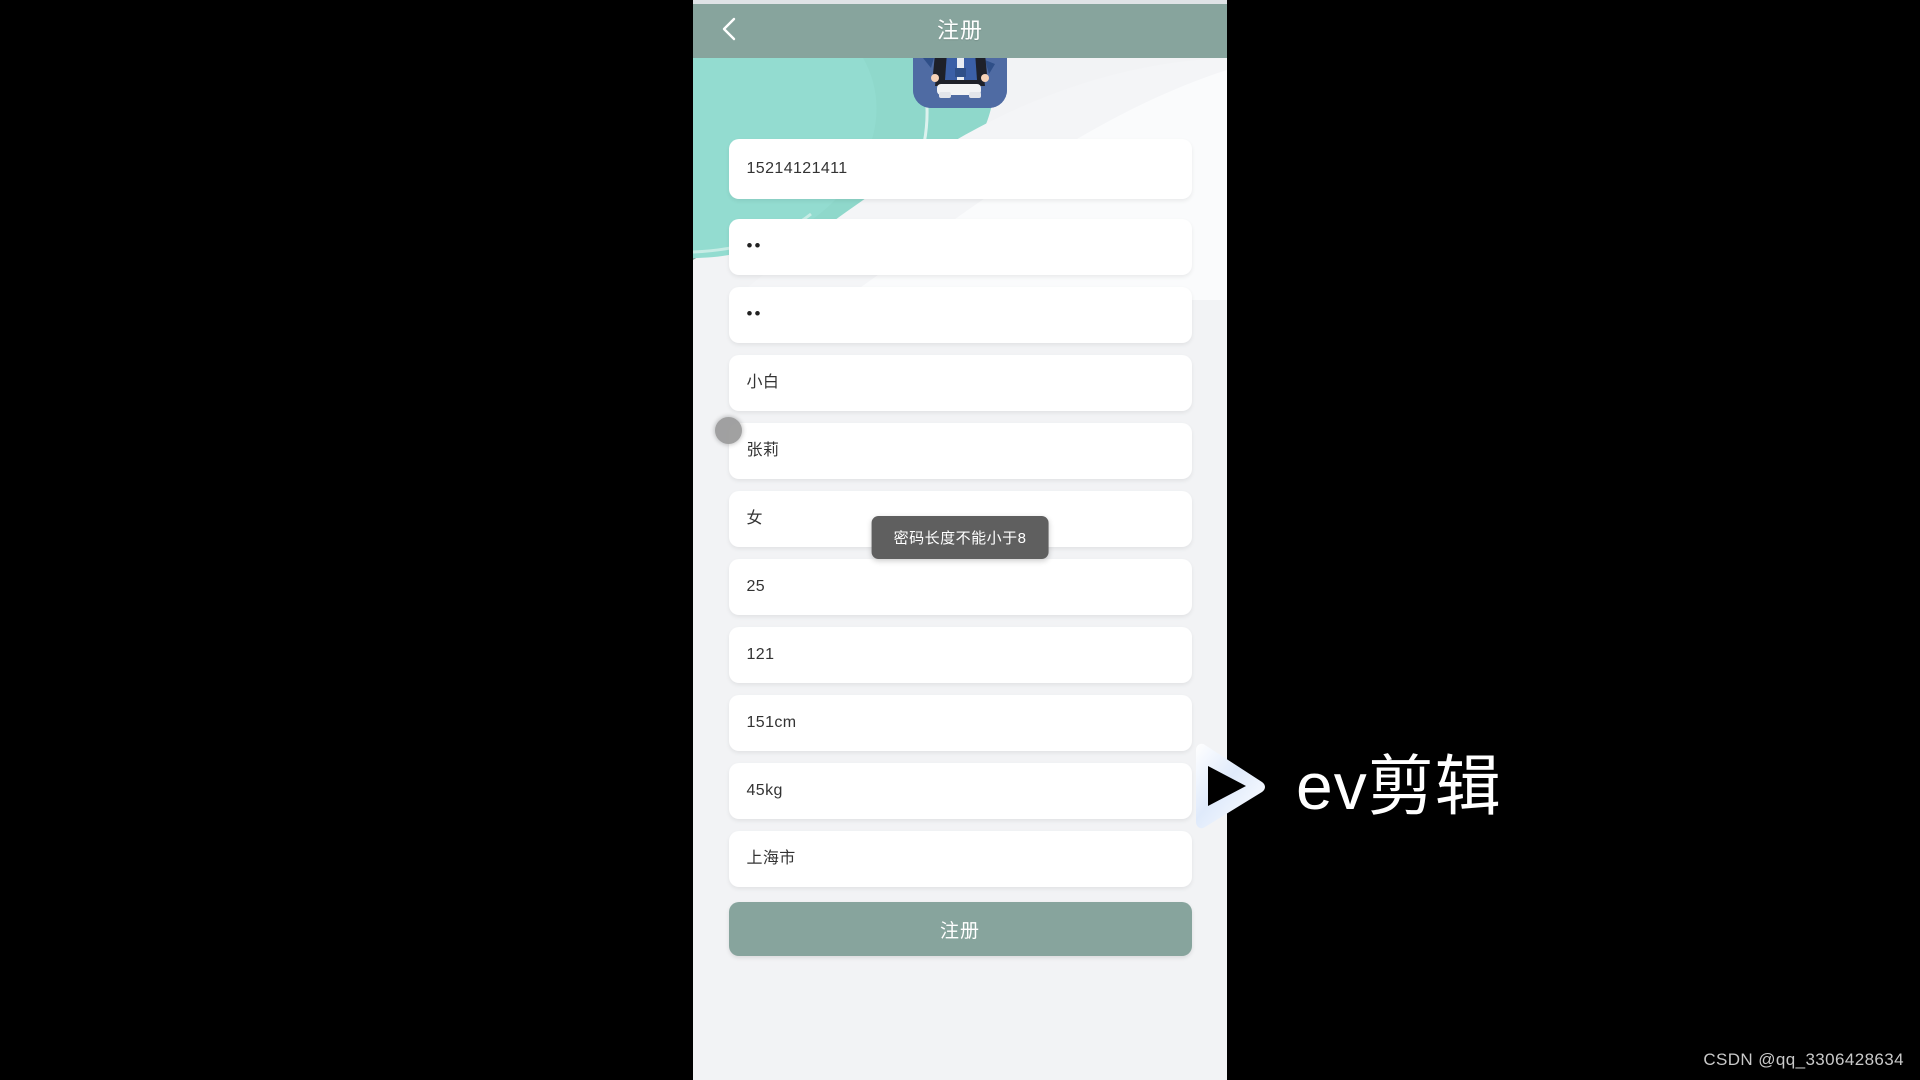 This screenshot has width=1920, height=1080. Describe the element at coordinates (960, 451) in the screenshot. I see `field-realname: 张莉` at that location.